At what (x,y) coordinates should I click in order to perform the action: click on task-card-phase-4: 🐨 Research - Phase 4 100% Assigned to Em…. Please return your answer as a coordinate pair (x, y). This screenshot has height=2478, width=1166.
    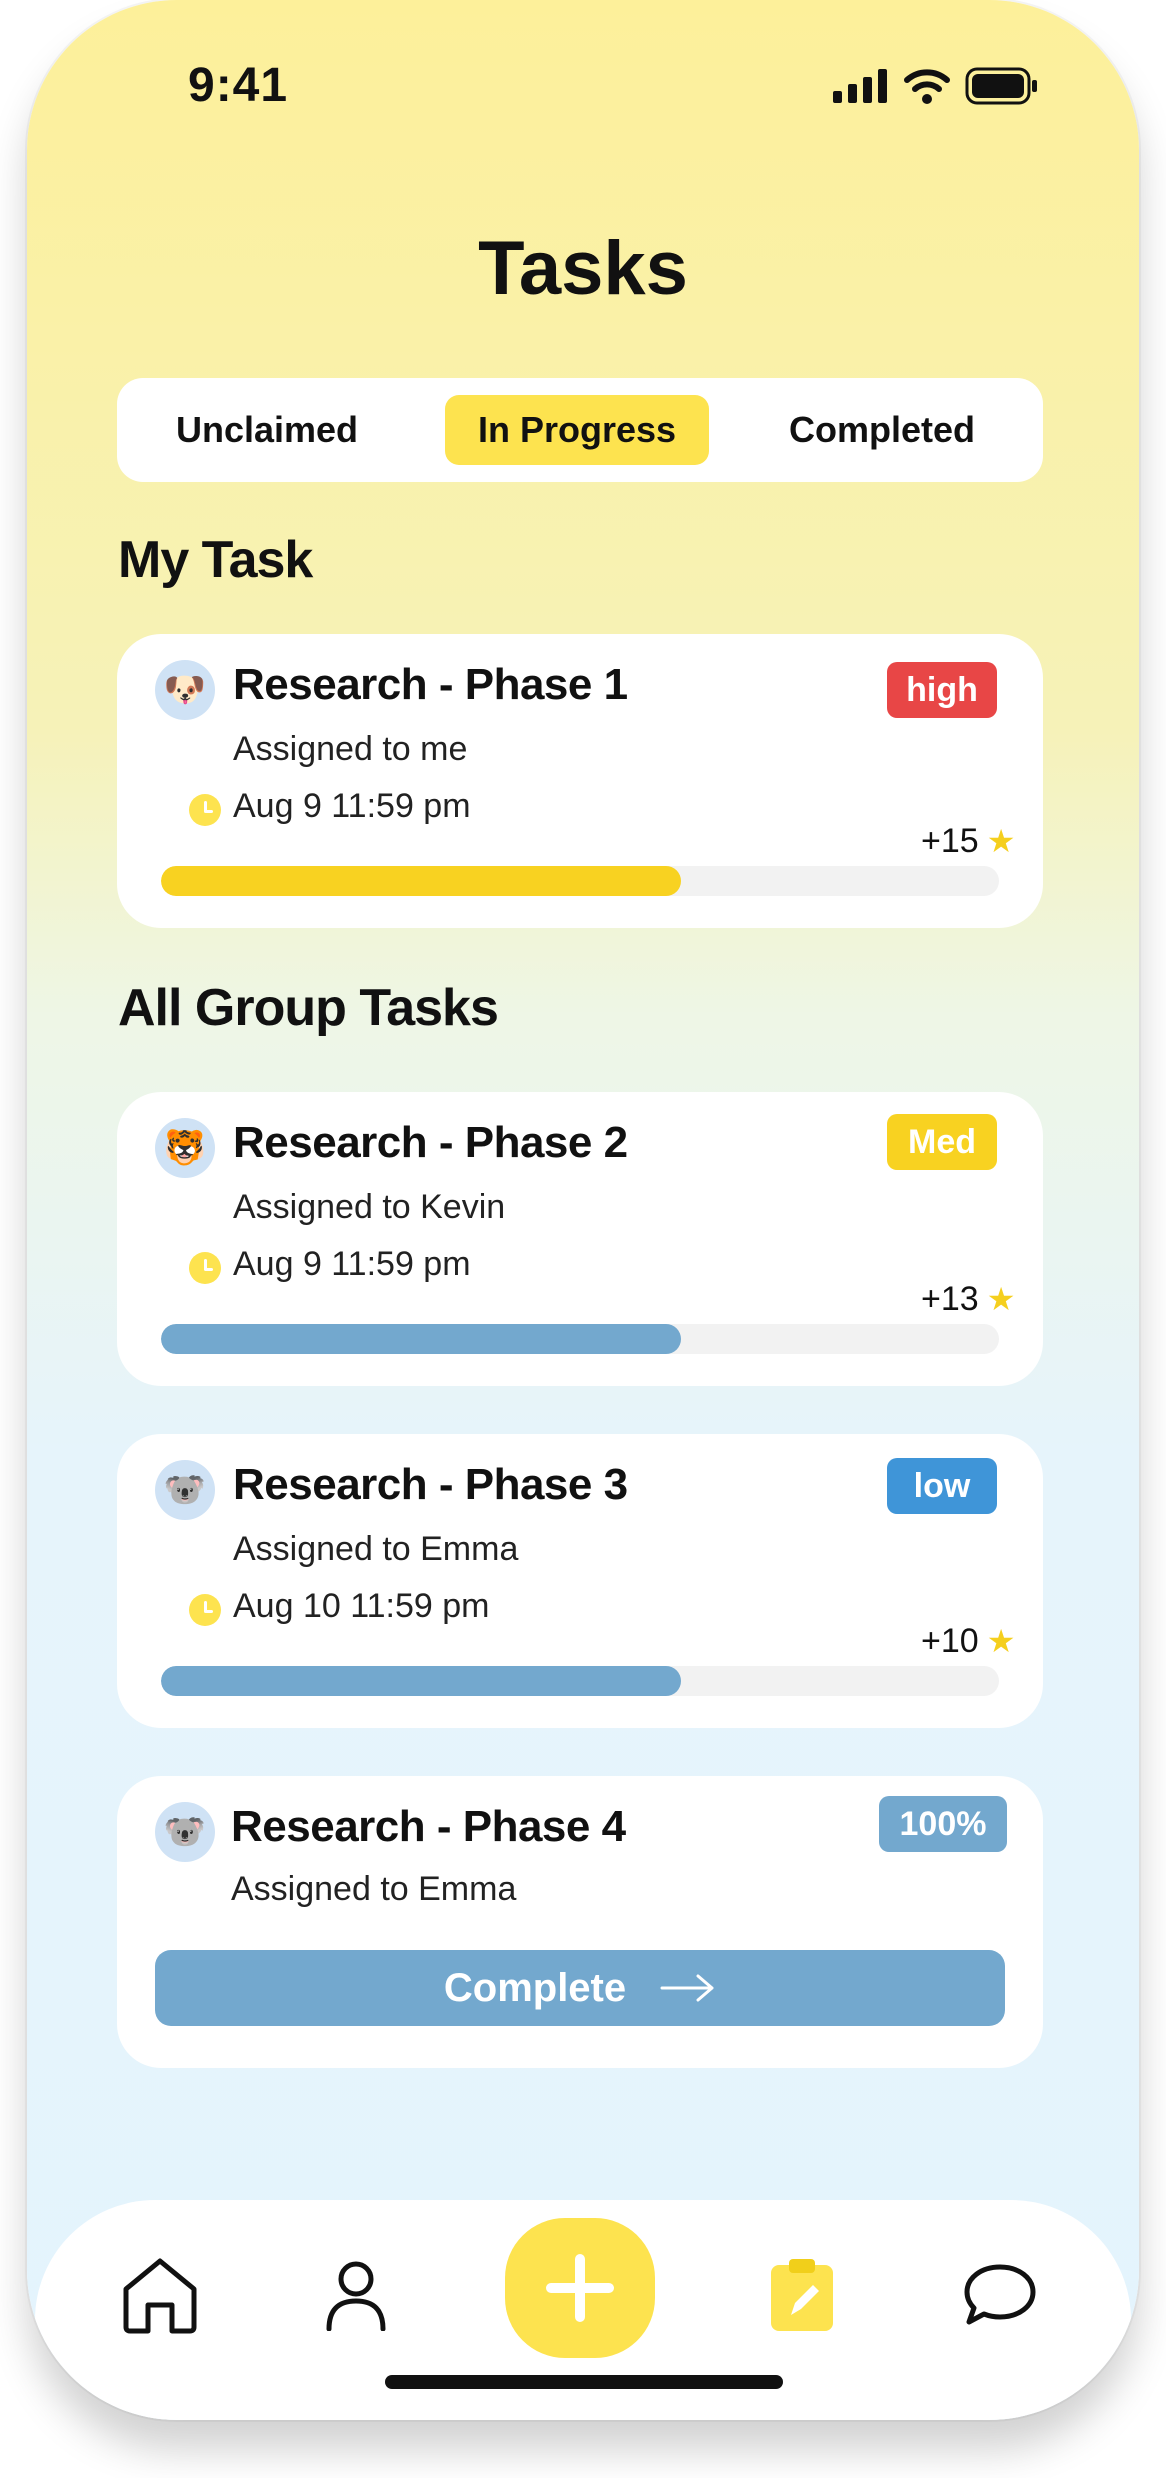
    Looking at the image, I should click on (580, 1922).